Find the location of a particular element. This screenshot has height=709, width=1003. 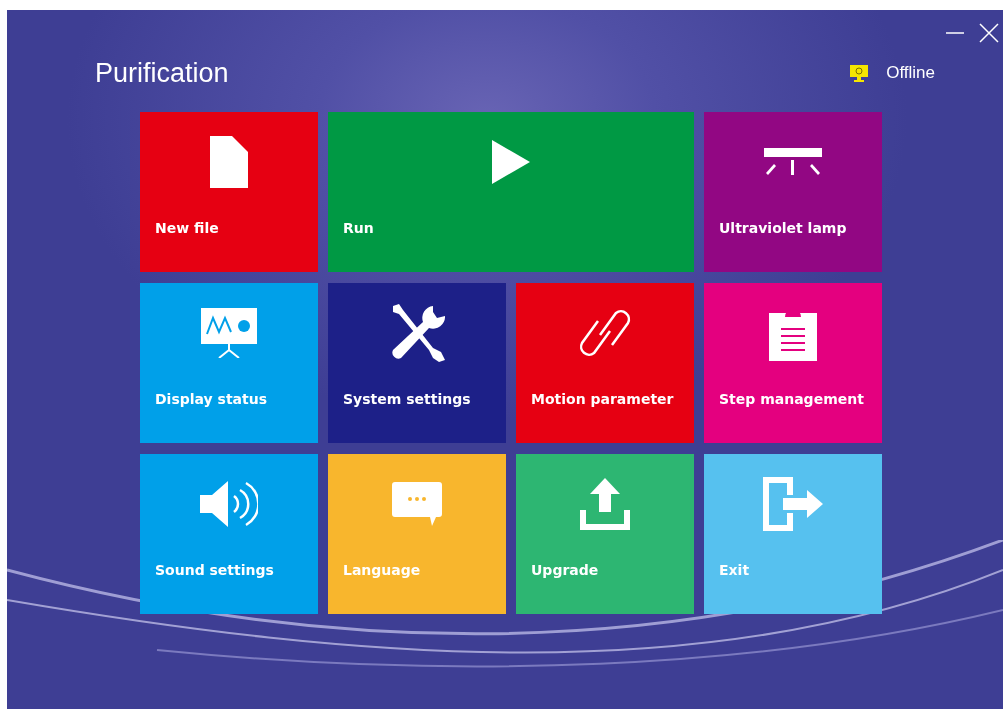

menu-tile: Motion parameter is located at coordinates (605, 363).